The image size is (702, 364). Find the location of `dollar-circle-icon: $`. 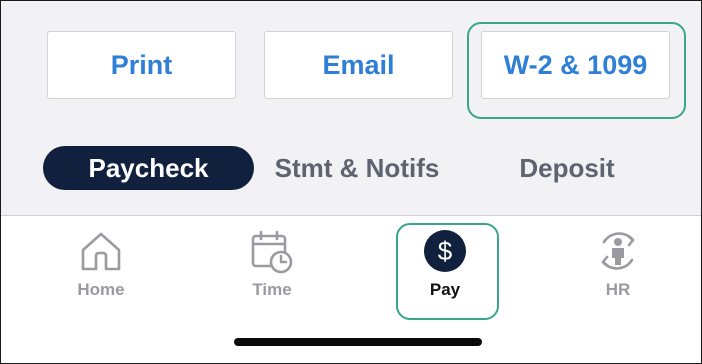

dollar-circle-icon: $ is located at coordinates (445, 251).